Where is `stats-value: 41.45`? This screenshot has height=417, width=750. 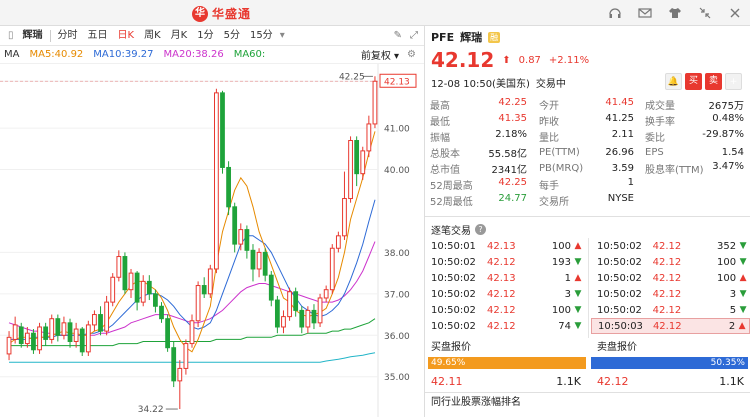 stats-value: 41.45 is located at coordinates (619, 102).